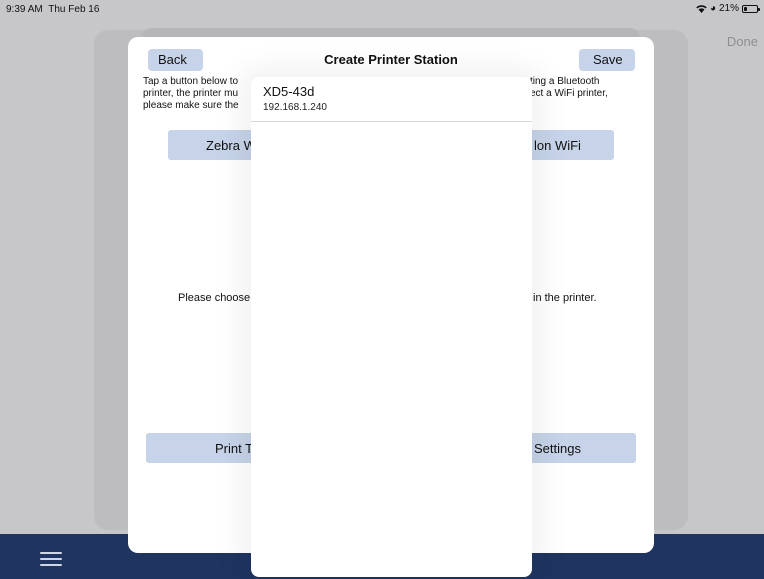 This screenshot has height=579, width=764. What do you see at coordinates (24, 9) in the screenshot?
I see `clock-time: 9:39 AM` at bounding box center [24, 9].